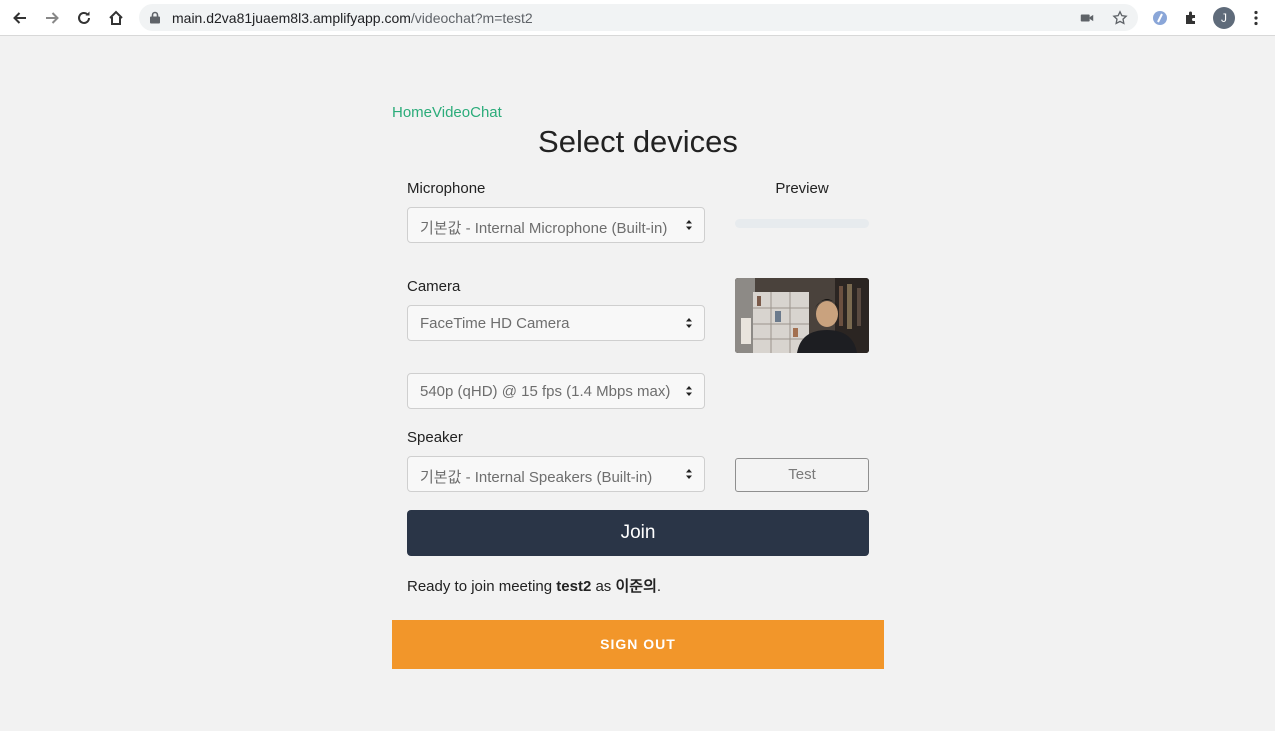 Image resolution: width=1275 pixels, height=731 pixels. I want to click on breadcrumb: HomeVideoChat, so click(447, 112).